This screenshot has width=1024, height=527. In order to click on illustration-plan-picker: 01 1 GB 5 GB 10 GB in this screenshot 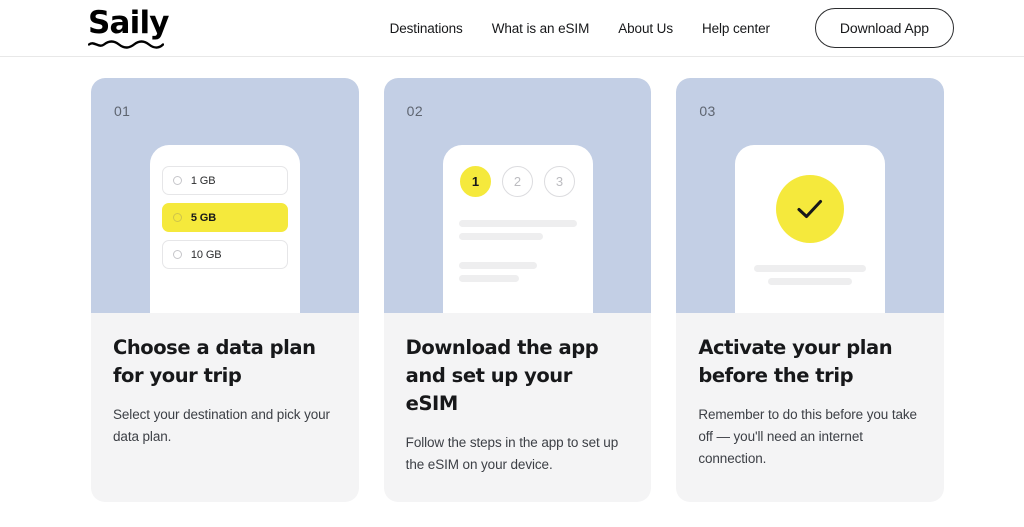, I will do `click(225, 195)`.